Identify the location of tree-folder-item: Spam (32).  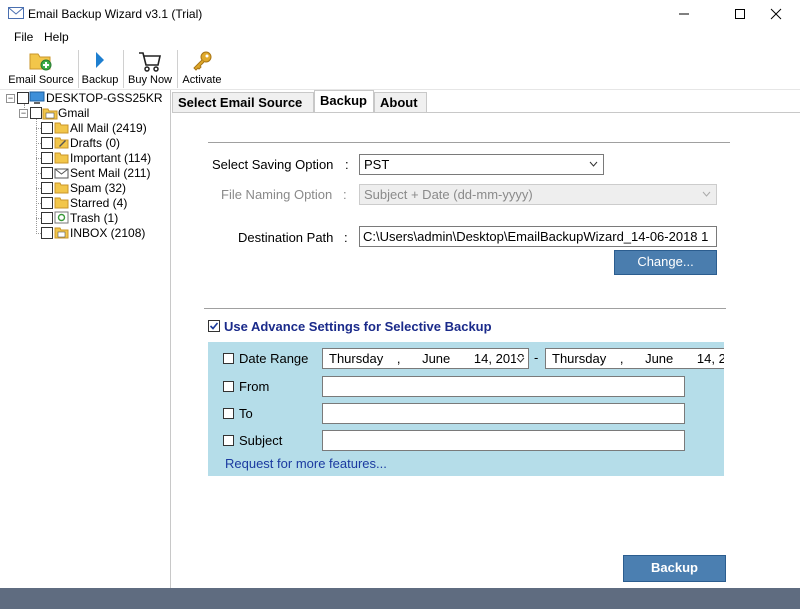
(85, 188).